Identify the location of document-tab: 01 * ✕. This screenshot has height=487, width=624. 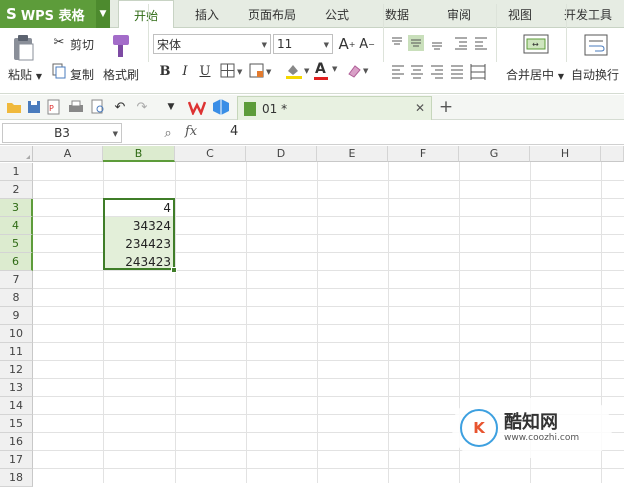
(334, 108).